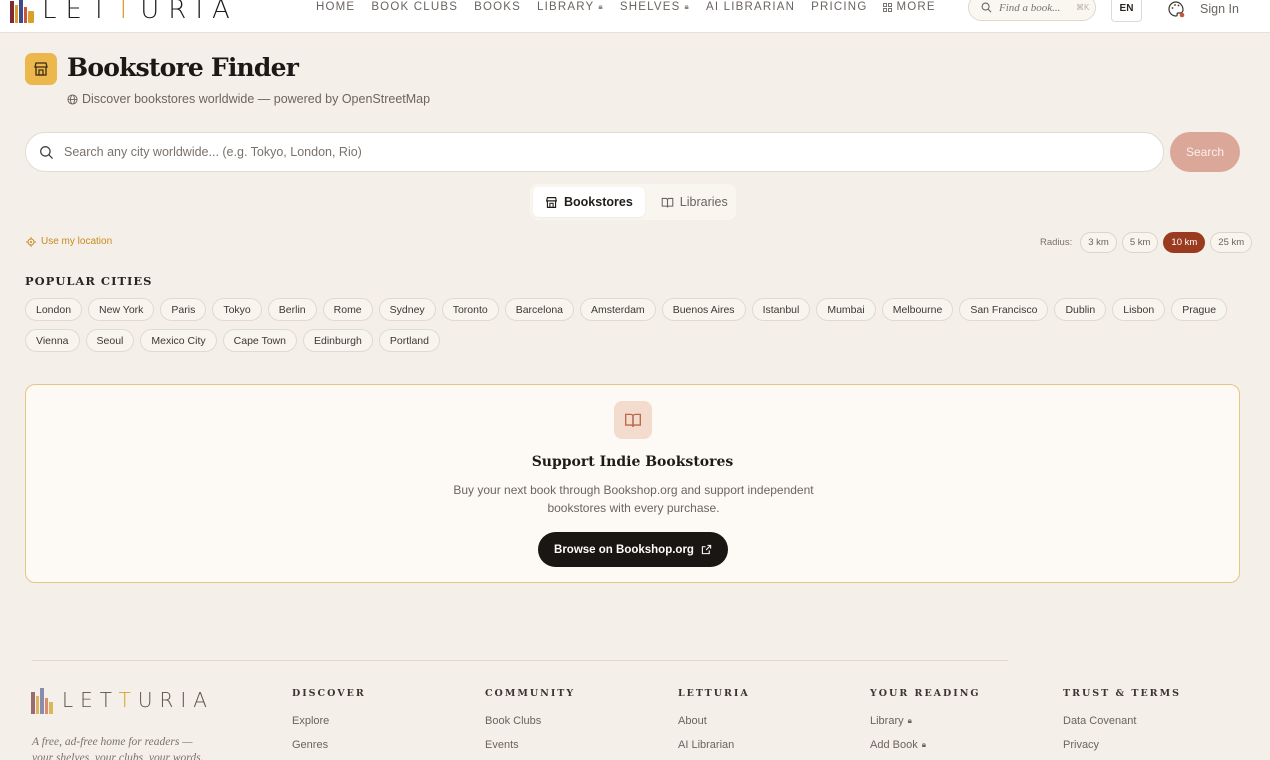 The image size is (1270, 760). Describe the element at coordinates (259, 340) in the screenshot. I see `city-chip: Cape Town` at that location.